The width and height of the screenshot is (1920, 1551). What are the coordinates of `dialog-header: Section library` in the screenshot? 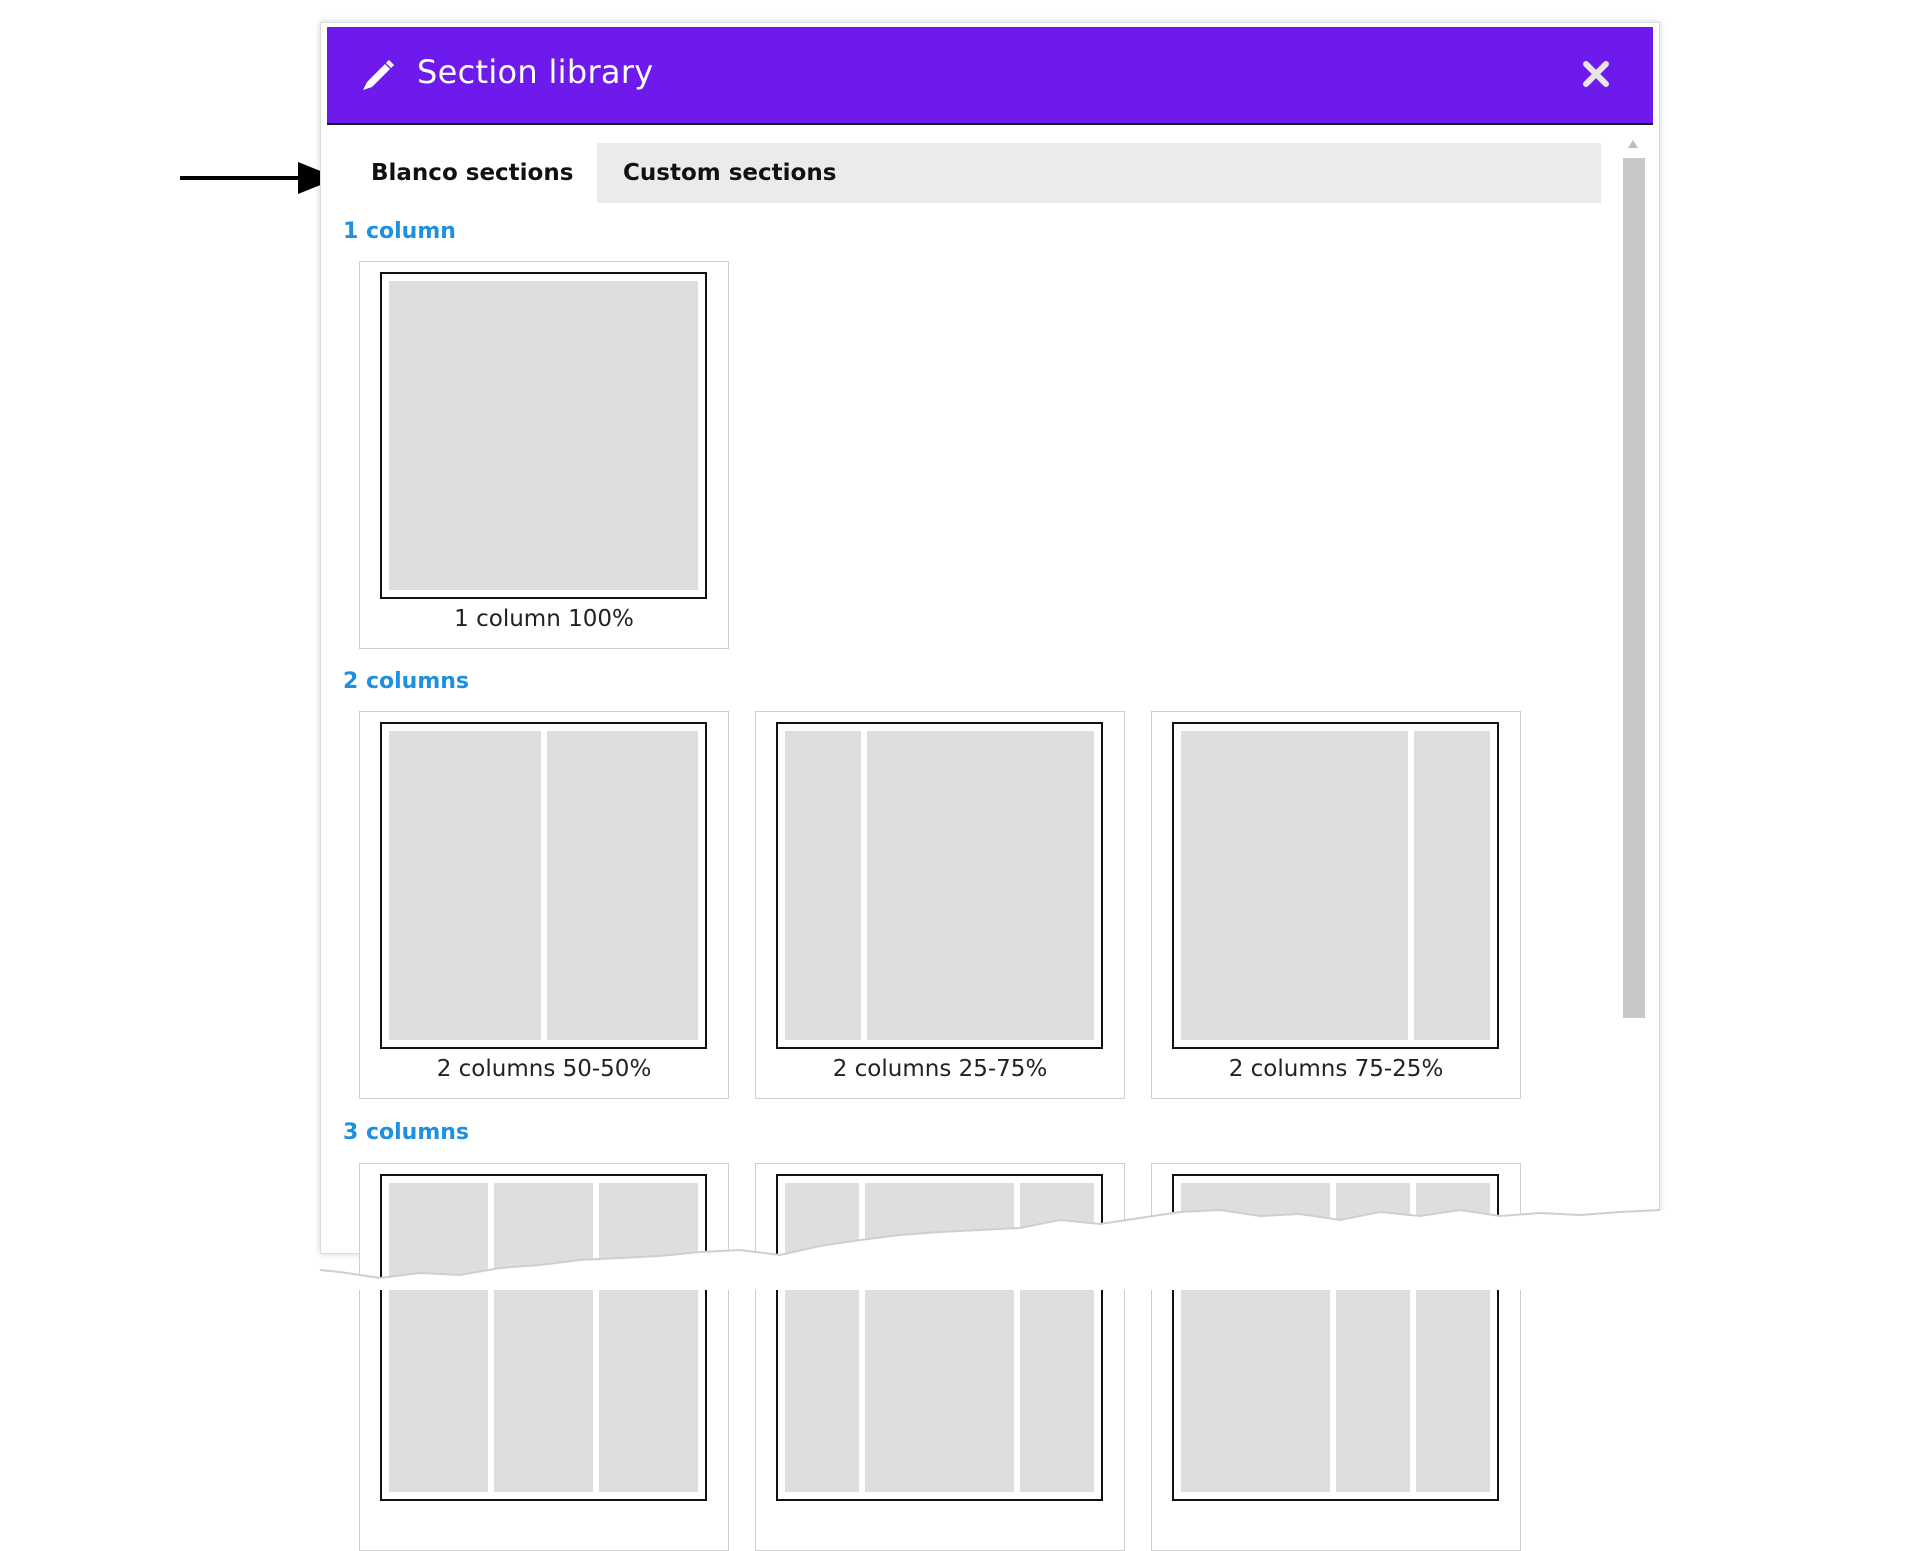 It's located at (990, 76).